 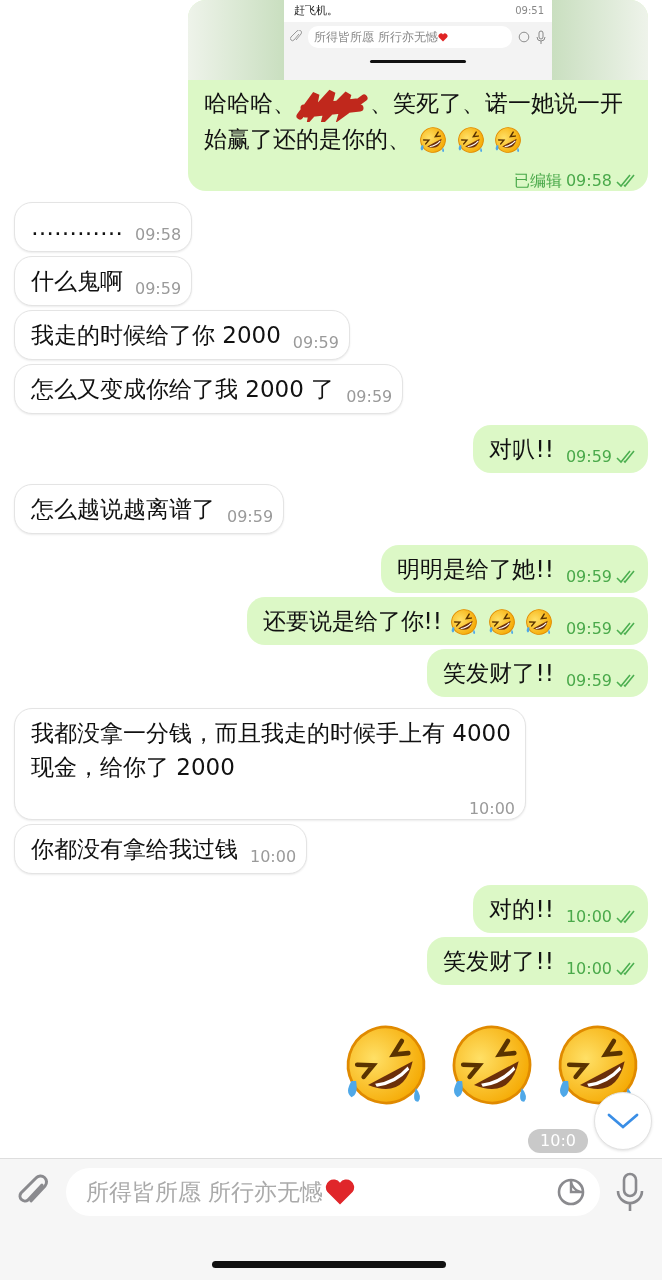 I want to click on chat-screenshot: 赶飞机。 09:51 所得皆所愿 所行亦无憾, so click(x=418, y=40).